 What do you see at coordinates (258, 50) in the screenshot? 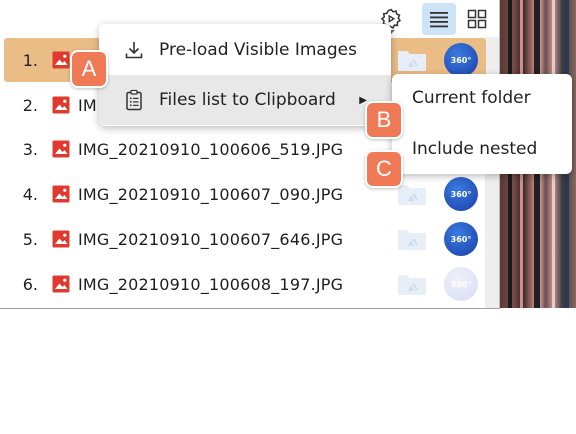
I see `menu-item-label: Pre-load Visible Images` at bounding box center [258, 50].